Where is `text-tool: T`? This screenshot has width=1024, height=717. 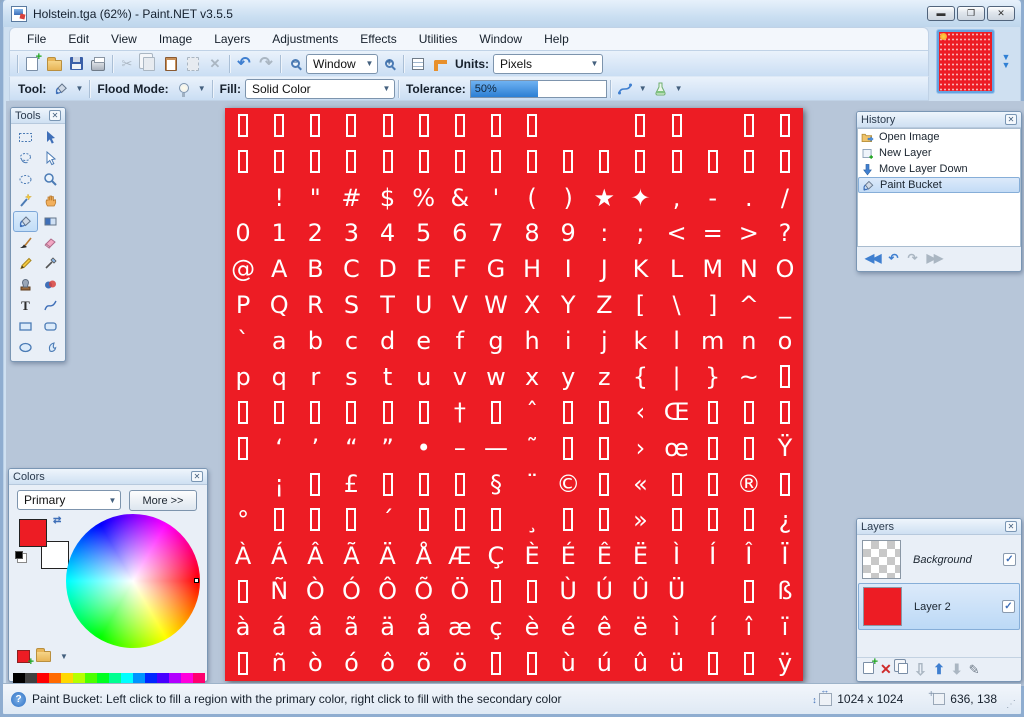 text-tool: T is located at coordinates (25, 305).